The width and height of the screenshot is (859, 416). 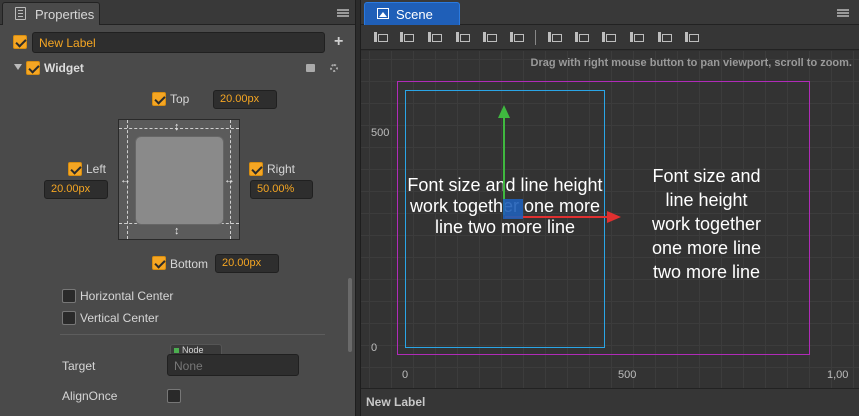 I want to click on add-component-button: +, so click(x=338, y=42).